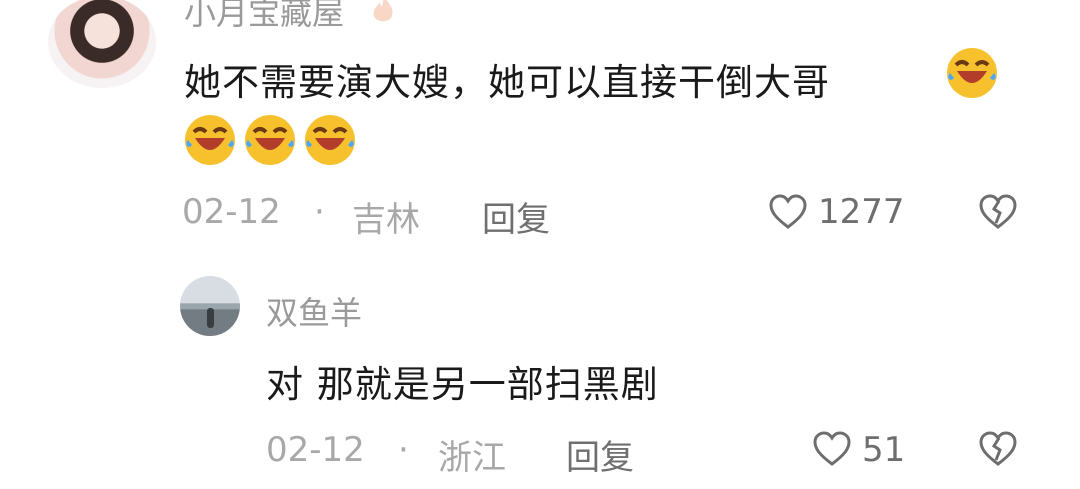 Image resolution: width=1080 pixels, height=489 pixels. I want to click on comment-text: 她不需要演大嫂，她可以直接干倒大哥, so click(507, 82).